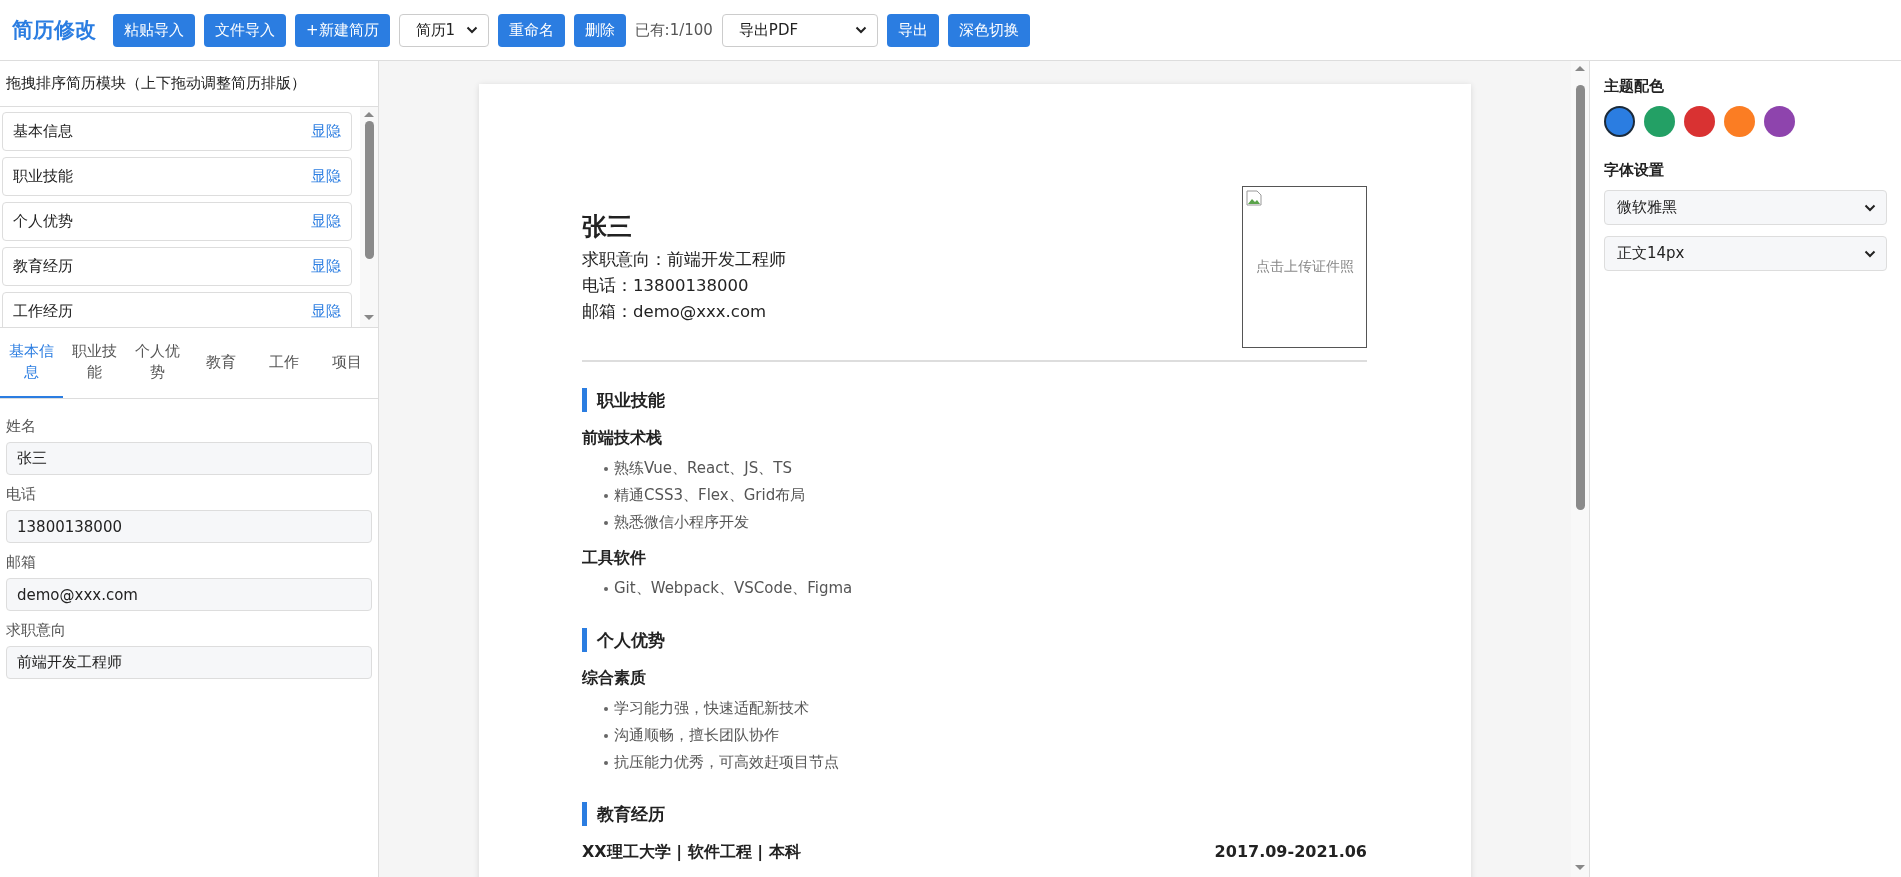 This screenshot has width=1901, height=877. I want to click on module-item: 职业技能 显隐, so click(177, 176).